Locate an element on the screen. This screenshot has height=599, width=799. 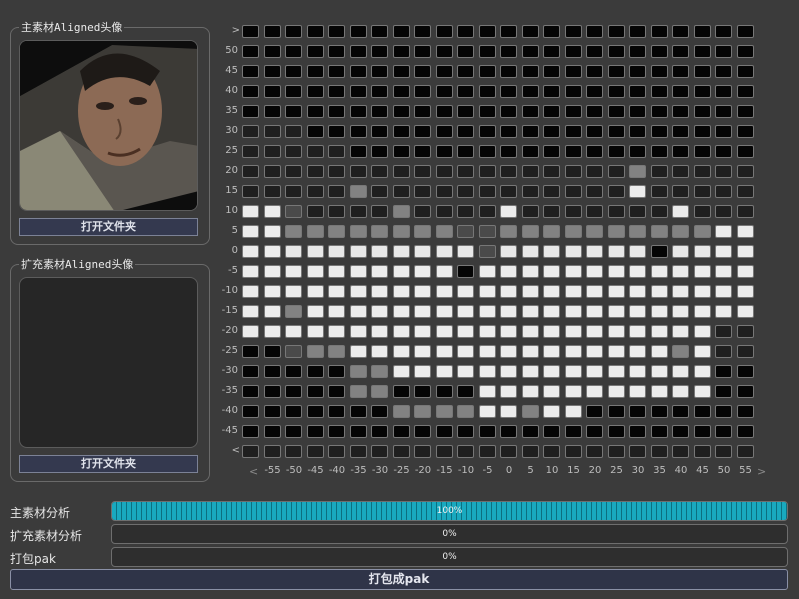
pack-pak-button: 打包成pak is located at coordinates (399, 579).